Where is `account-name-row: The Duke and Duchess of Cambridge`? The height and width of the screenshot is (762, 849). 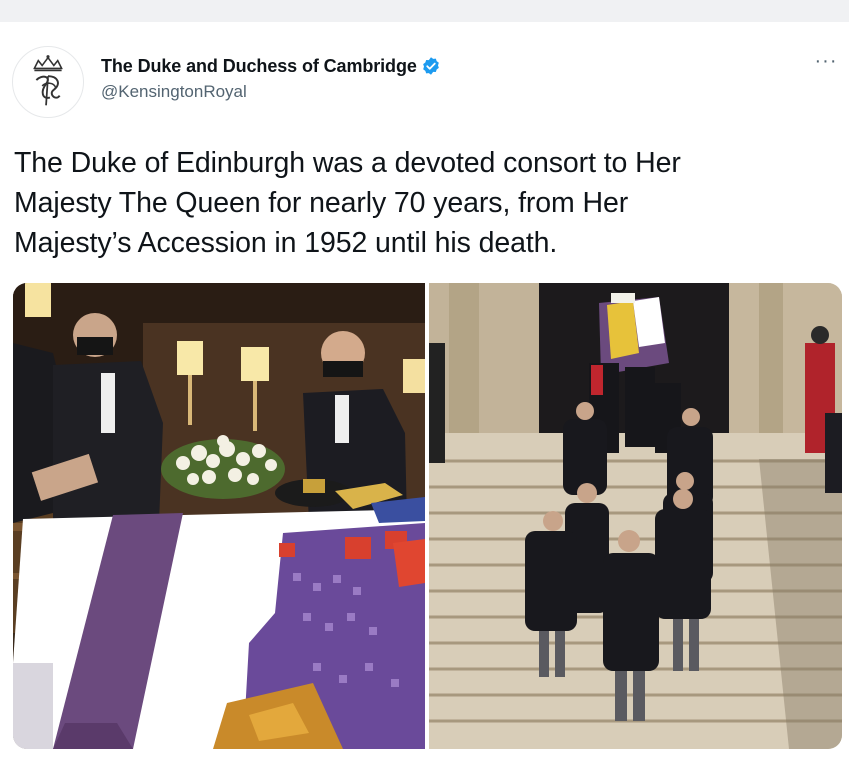
account-name-row: The Duke and Duchess of Cambridge is located at coordinates (271, 66).